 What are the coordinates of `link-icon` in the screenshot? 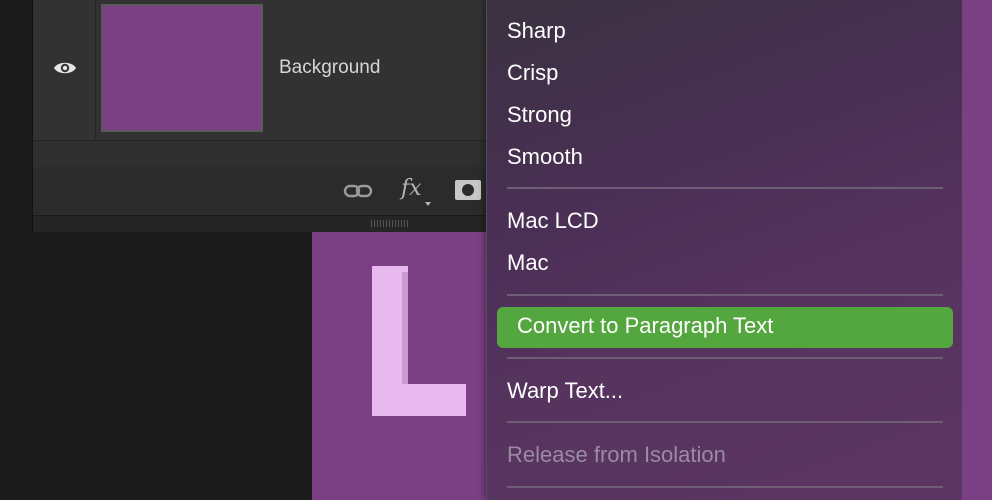 It's located at (358, 191).